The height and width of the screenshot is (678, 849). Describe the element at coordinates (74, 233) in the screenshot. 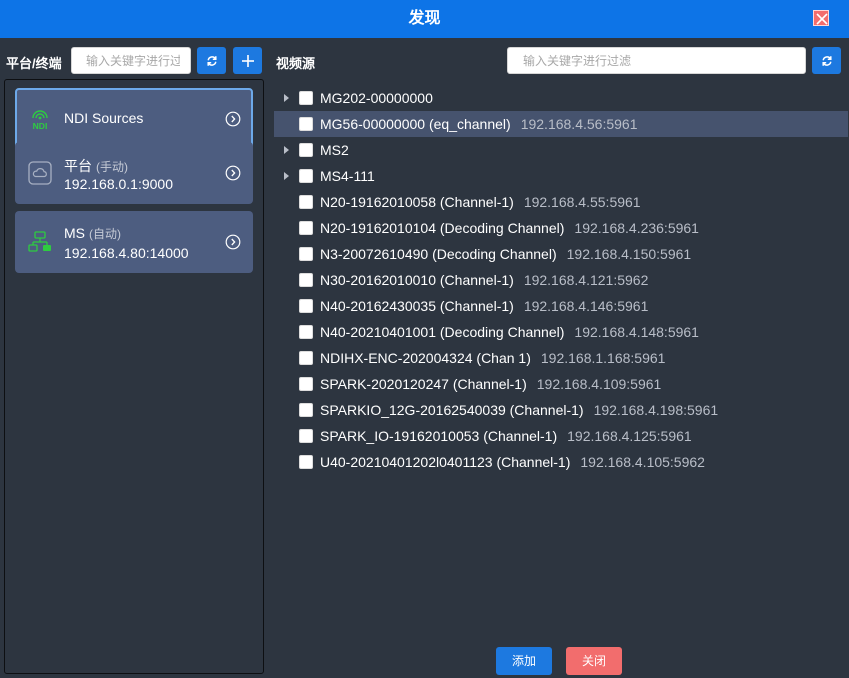

I see `source-name-text: MS` at that location.